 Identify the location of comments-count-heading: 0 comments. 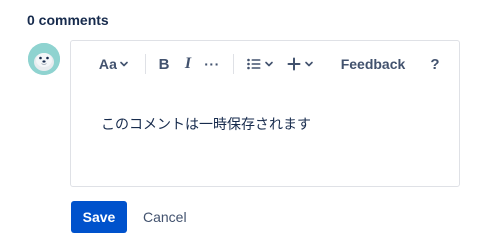
(68, 20).